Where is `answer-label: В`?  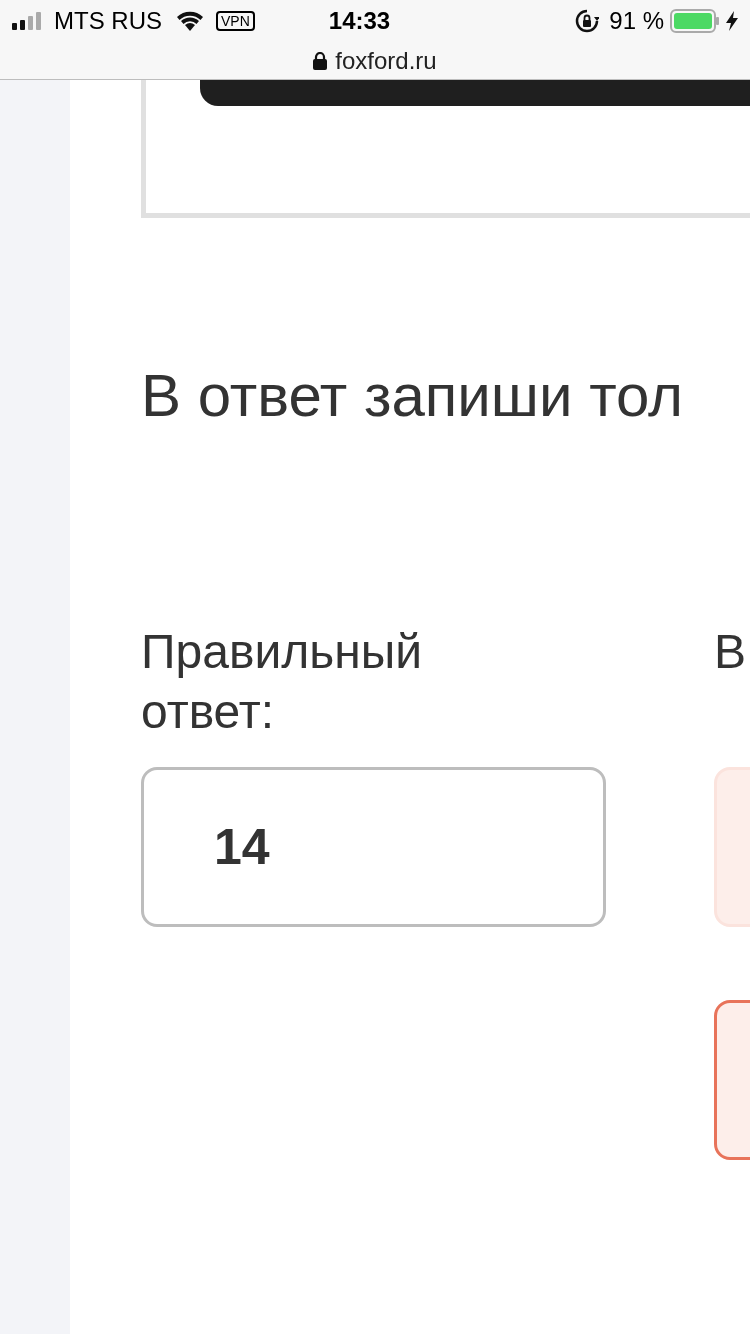
answer-label: В is located at coordinates (730, 652).